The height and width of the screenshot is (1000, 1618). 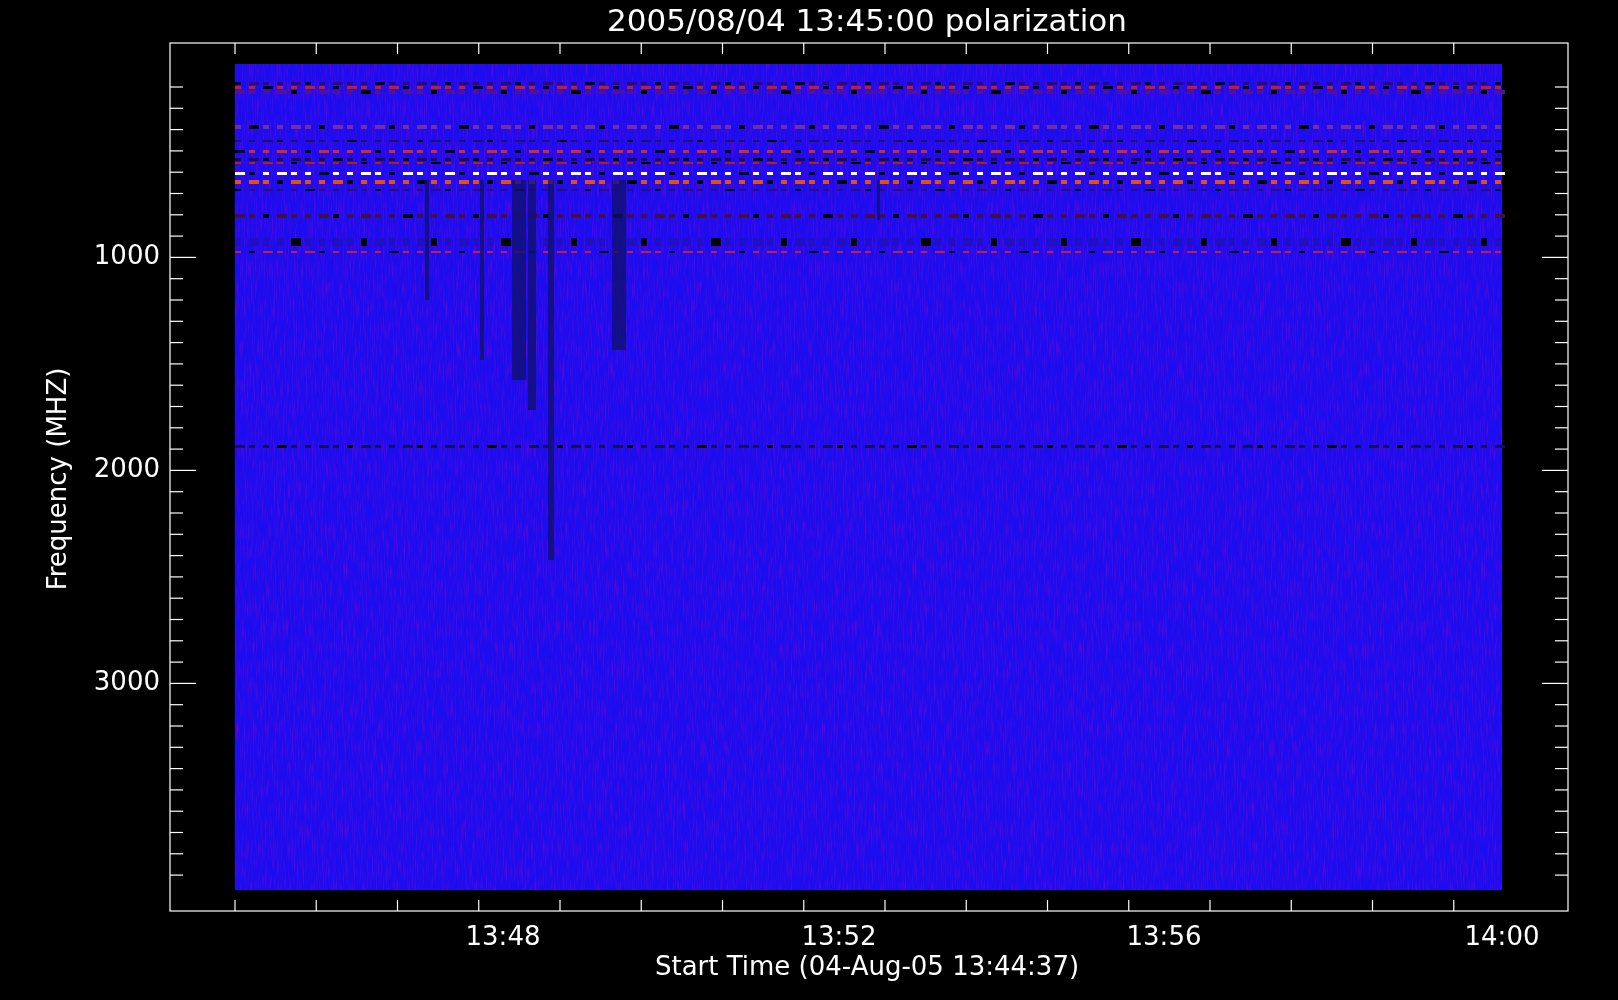 I want to click on x-tick-label: 13:52, so click(x=839, y=936).